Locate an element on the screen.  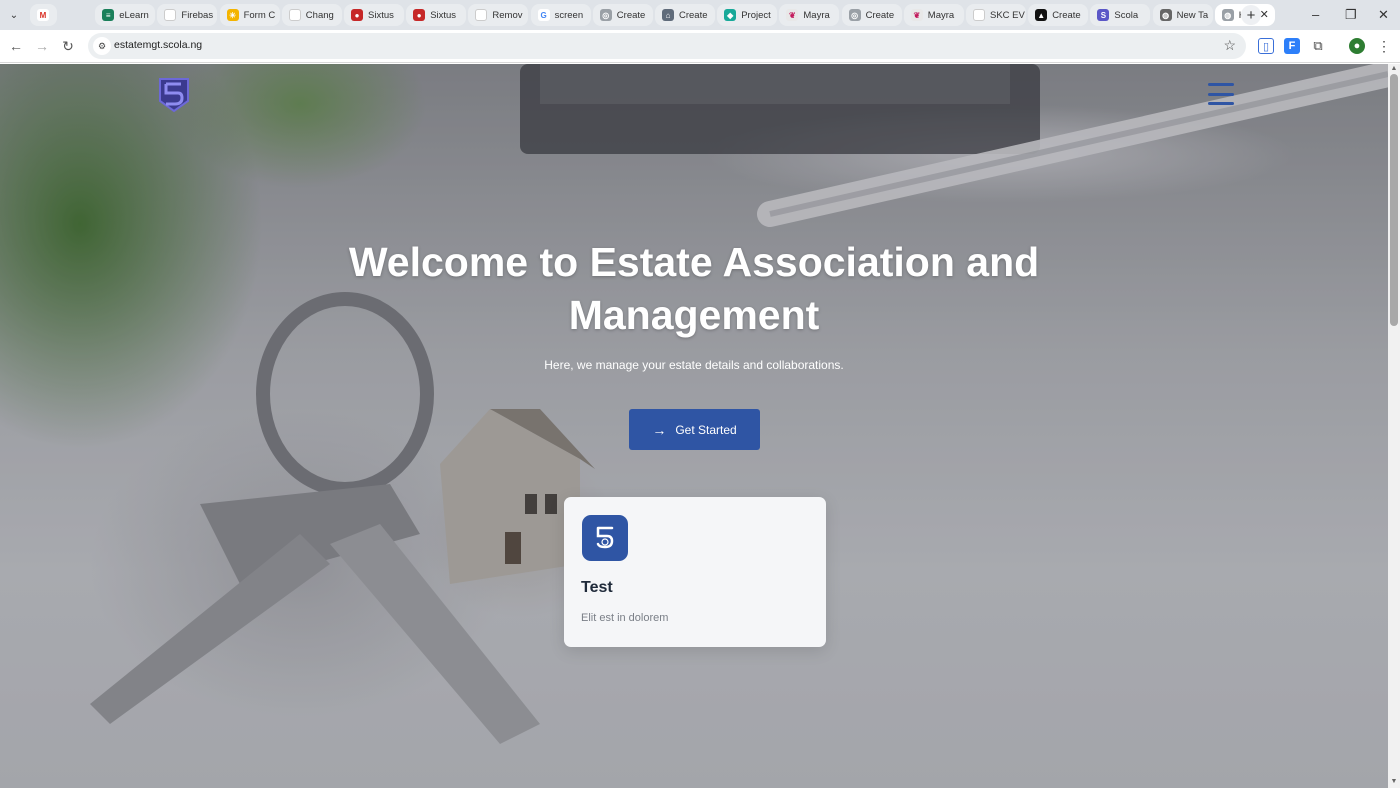
tab-favicon-icon: S is located at coordinates (1103, 15).